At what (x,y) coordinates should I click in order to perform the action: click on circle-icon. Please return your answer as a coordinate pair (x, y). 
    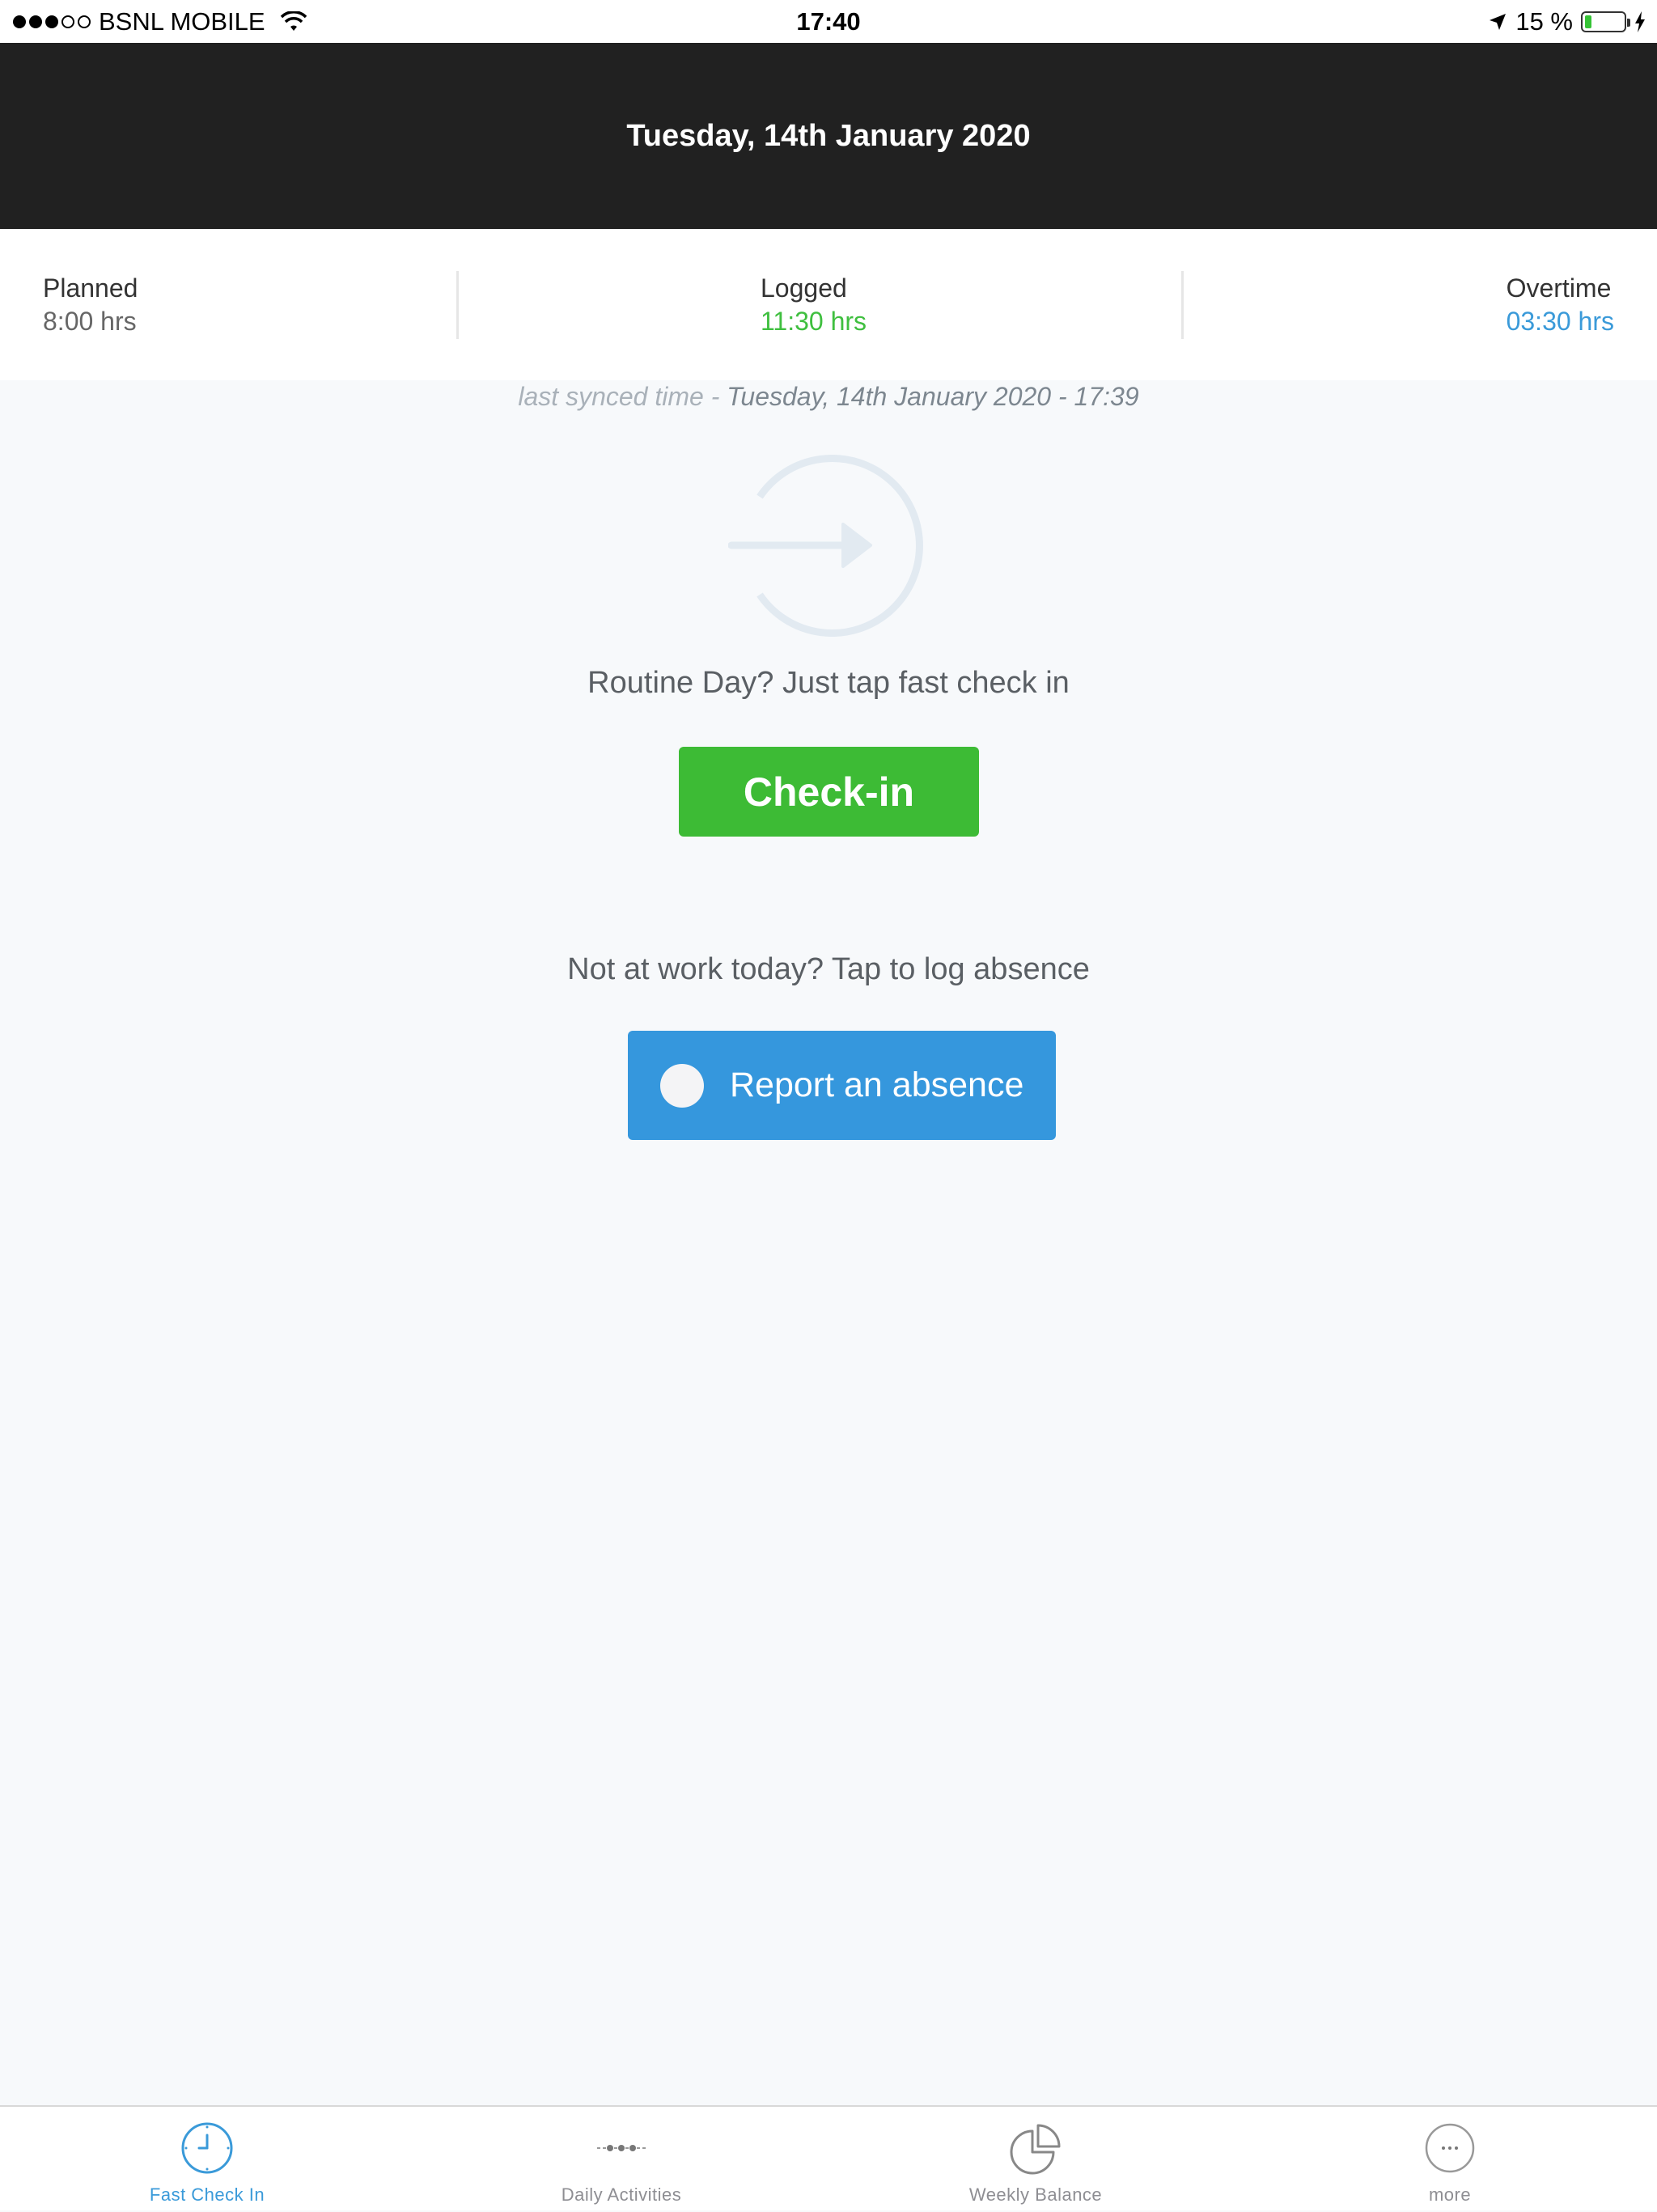
    Looking at the image, I should click on (682, 1085).